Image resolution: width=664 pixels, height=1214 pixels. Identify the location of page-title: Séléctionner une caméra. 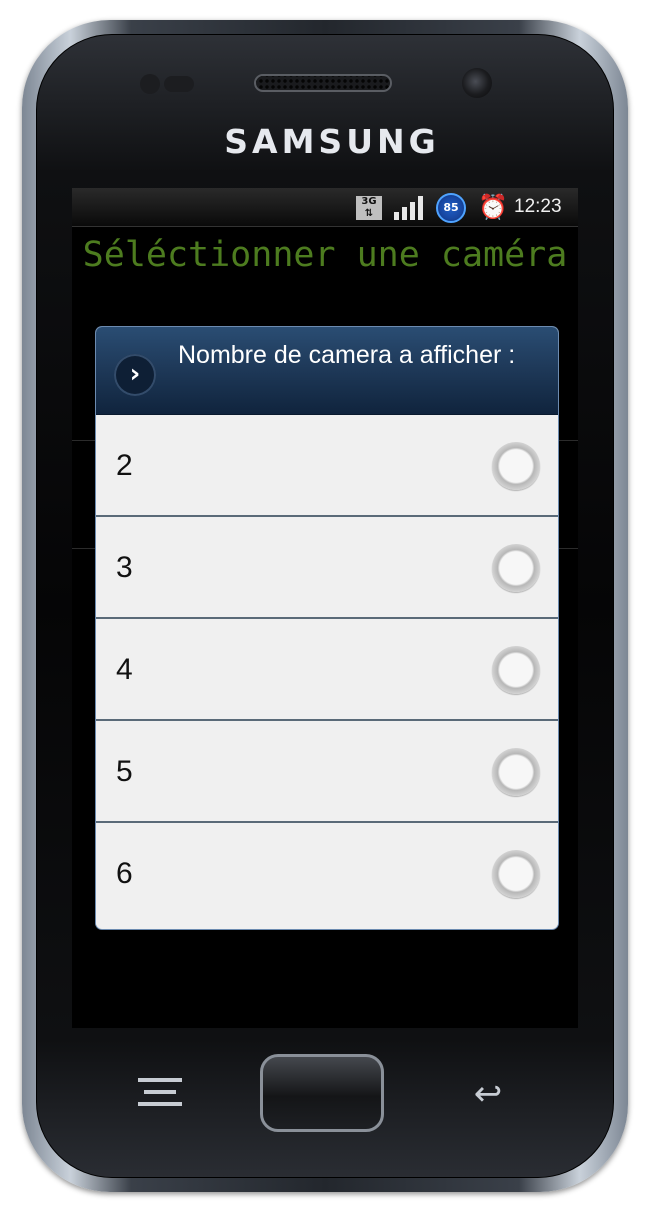
(325, 255).